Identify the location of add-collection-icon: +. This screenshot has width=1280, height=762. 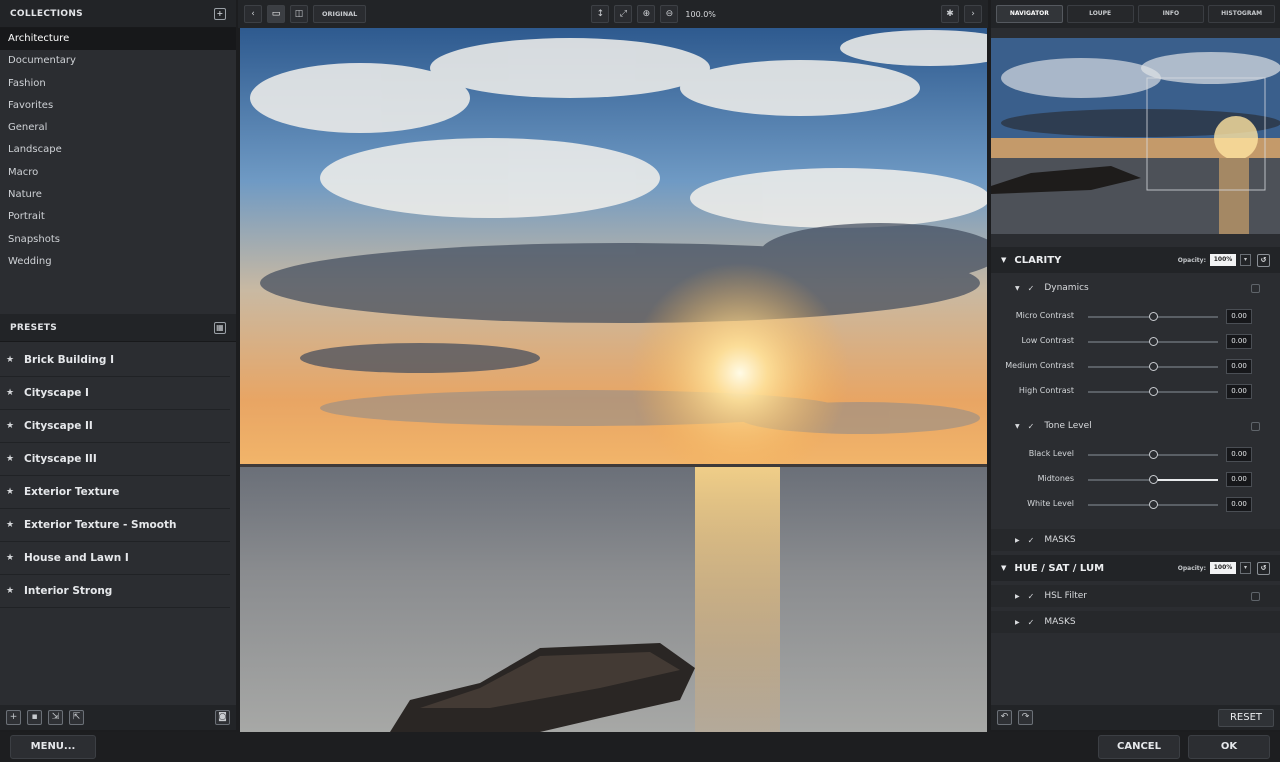
(220, 13).